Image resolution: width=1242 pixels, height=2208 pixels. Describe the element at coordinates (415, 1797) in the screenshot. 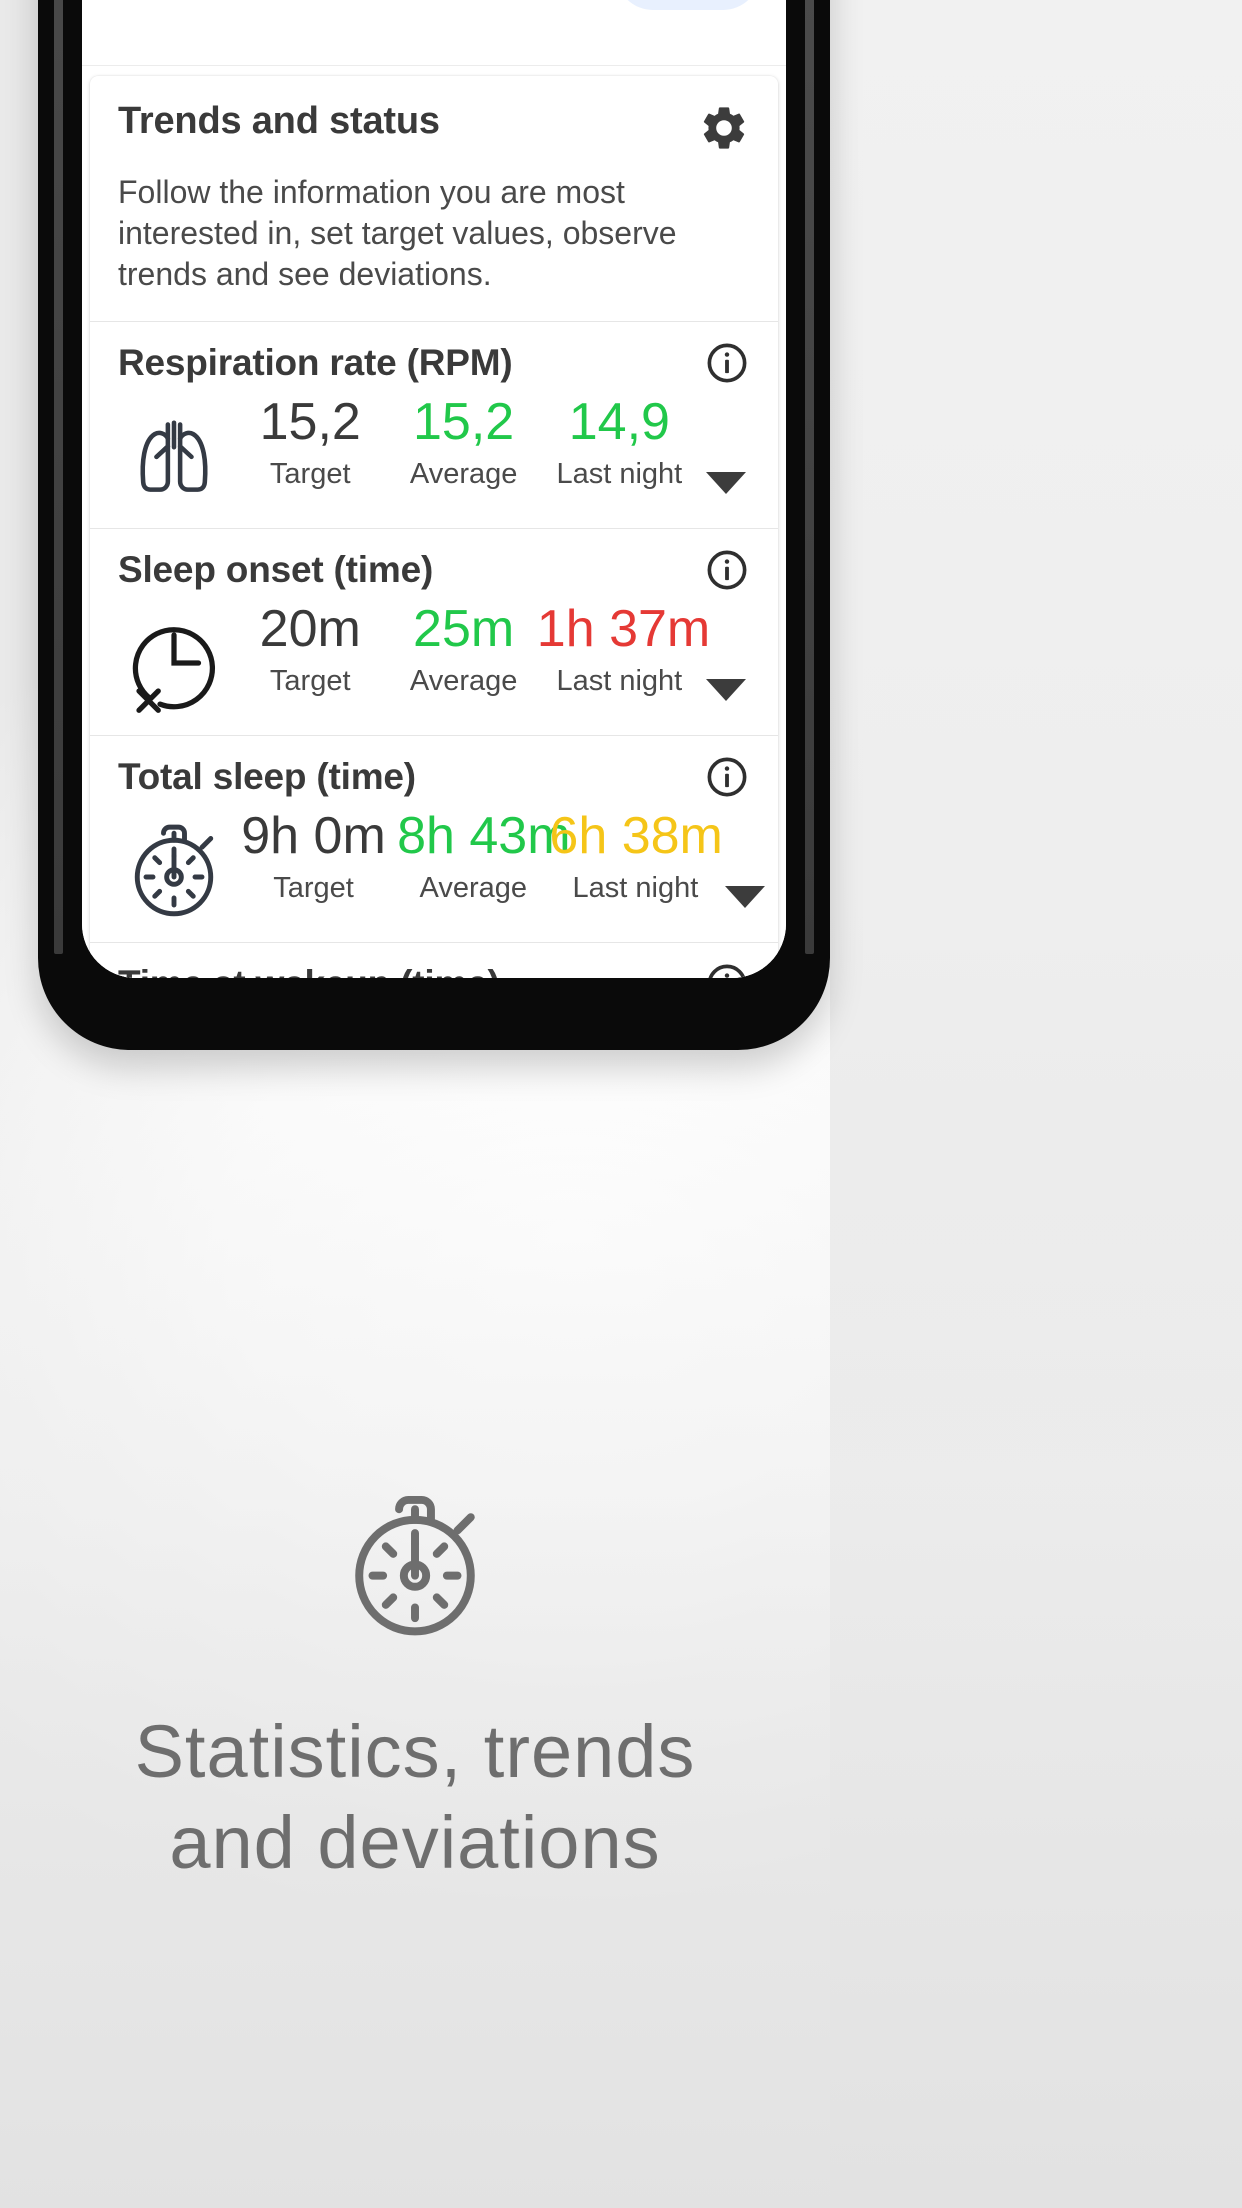

I see `promo-caption: Statistics, trends and deviations` at that location.